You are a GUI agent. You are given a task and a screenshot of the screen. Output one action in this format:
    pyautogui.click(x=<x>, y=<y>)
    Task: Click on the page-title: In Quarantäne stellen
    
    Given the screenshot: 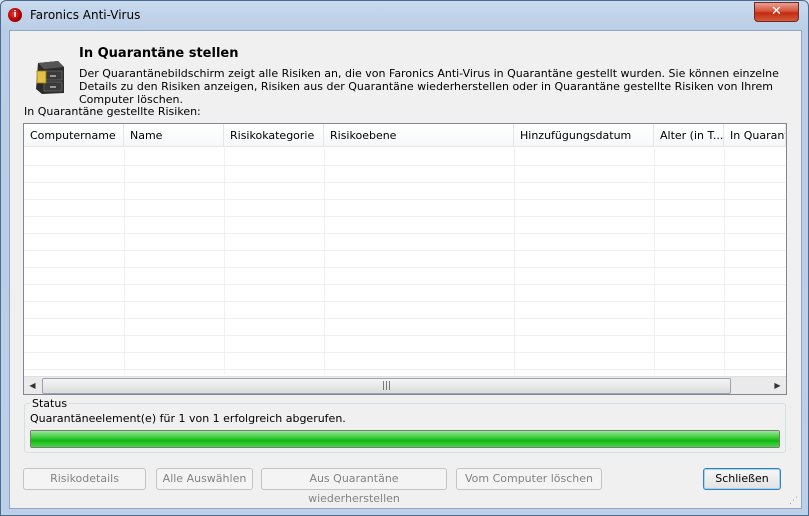 What is the action you would take?
    pyautogui.click(x=159, y=53)
    